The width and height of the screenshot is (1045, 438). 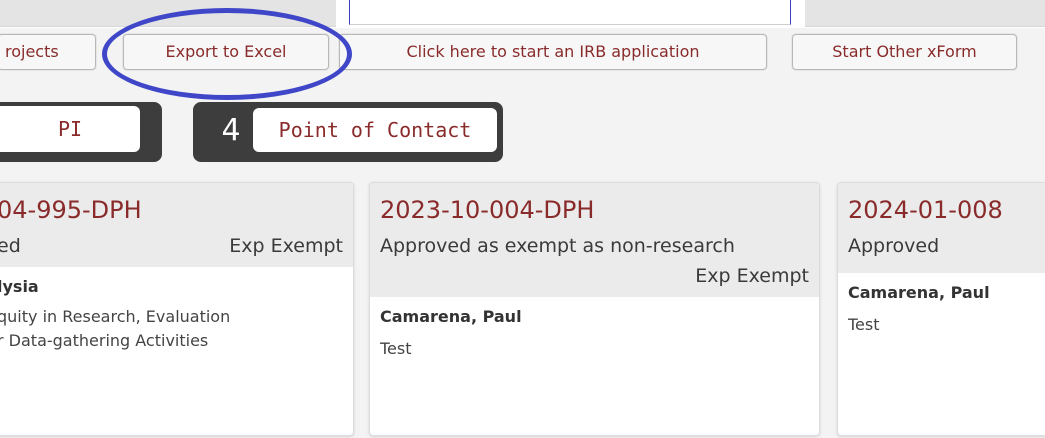 I want to click on projects-button: rojects, so click(x=48, y=52).